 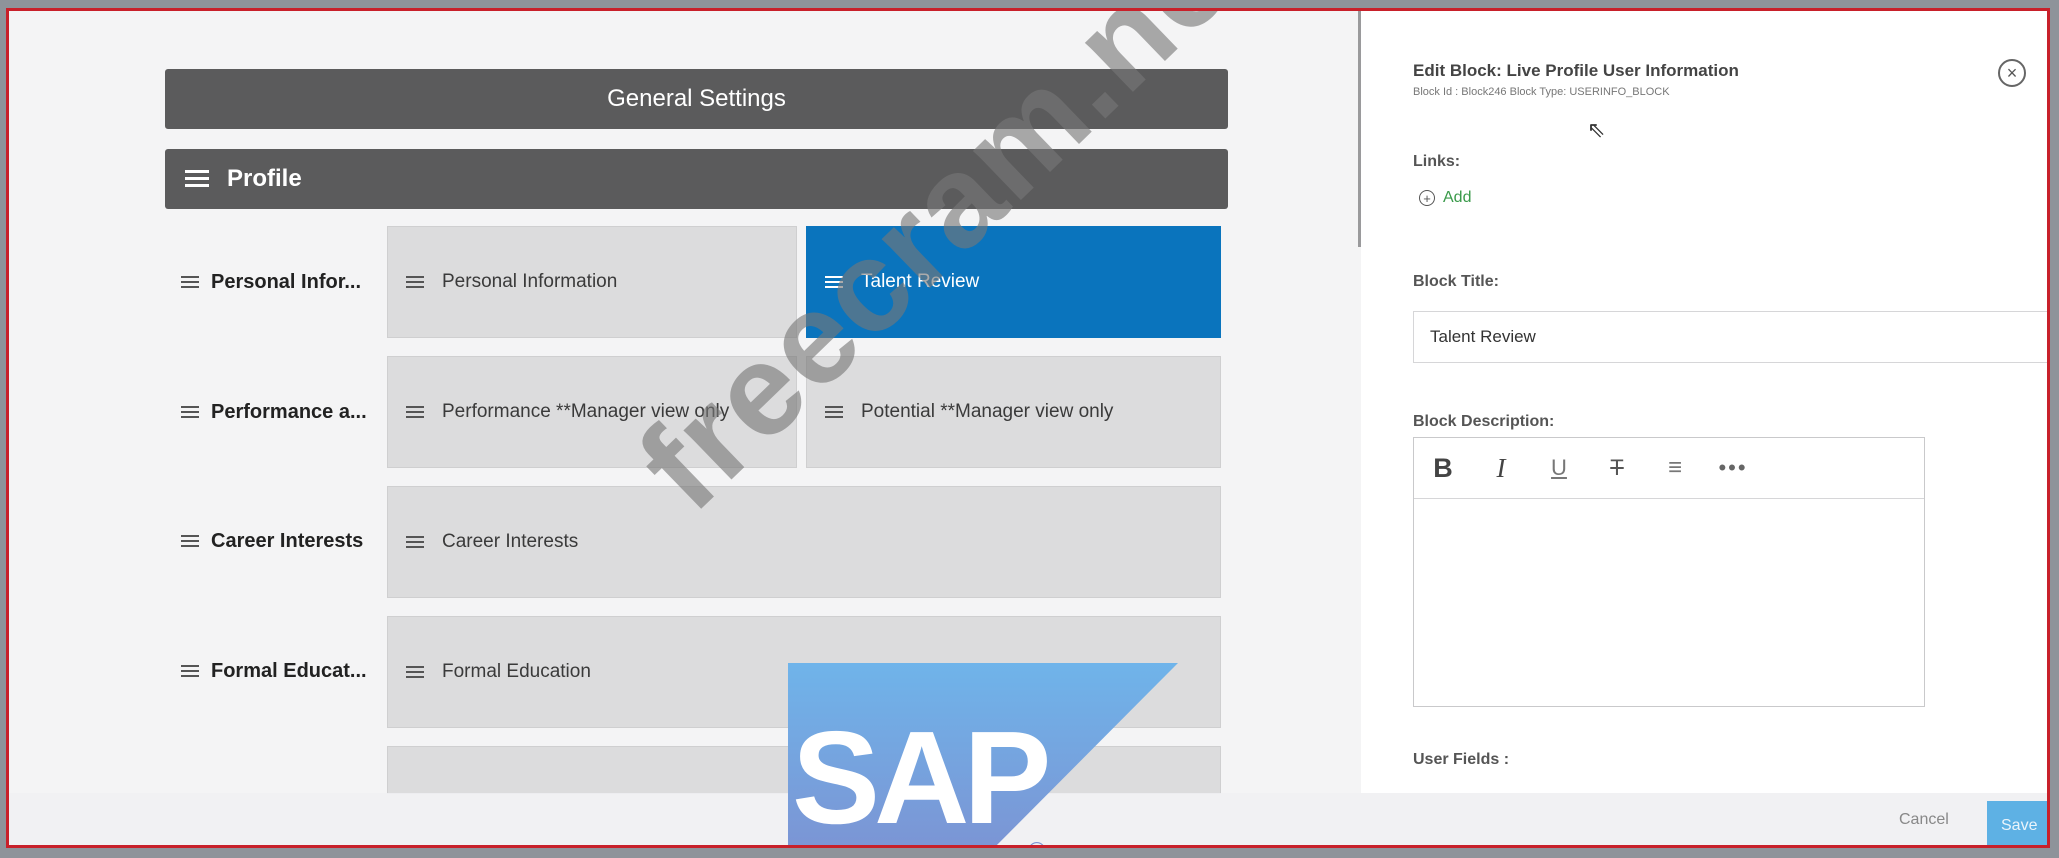 What do you see at coordinates (2019, 825) in the screenshot?
I see `save-button-label: Save` at bounding box center [2019, 825].